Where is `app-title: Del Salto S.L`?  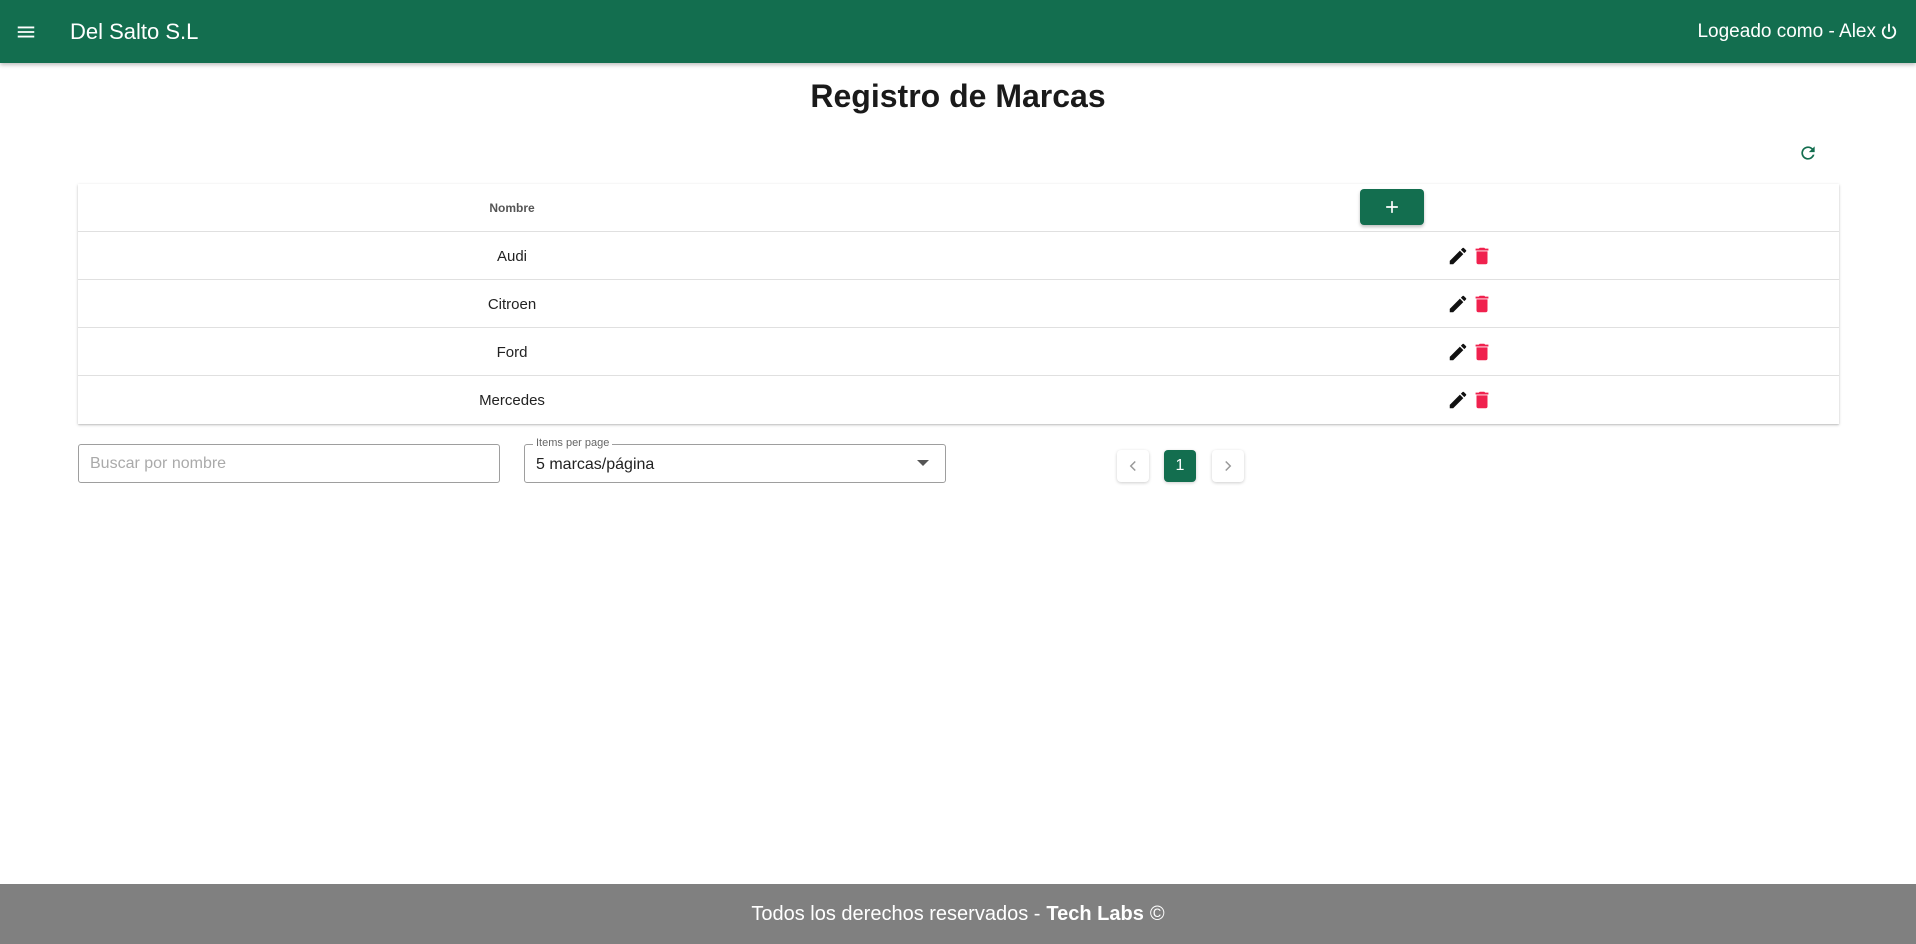 app-title: Del Salto S.L is located at coordinates (134, 31).